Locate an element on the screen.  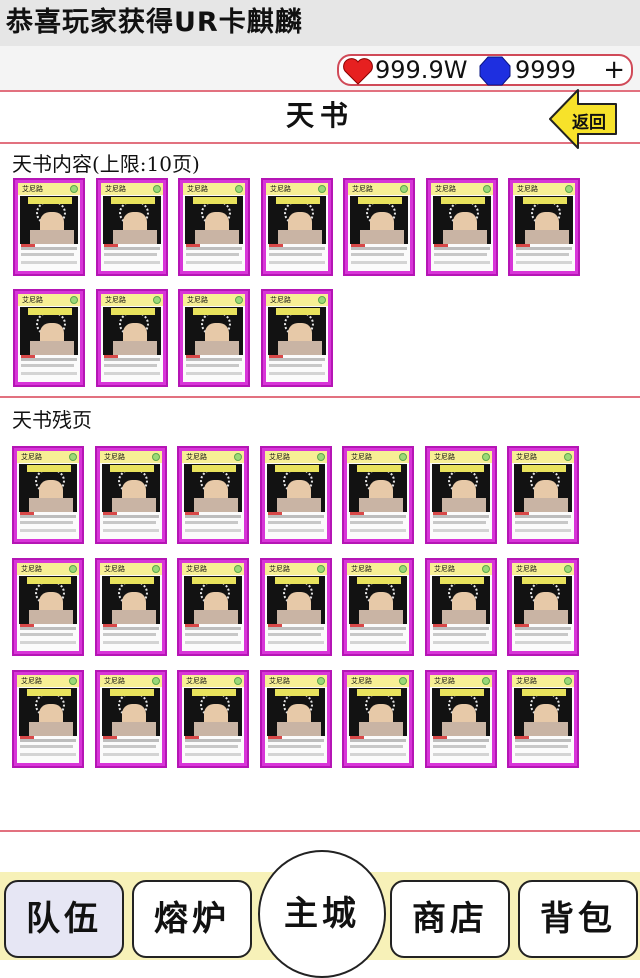
back-label: 返回 is located at coordinates (589, 120).